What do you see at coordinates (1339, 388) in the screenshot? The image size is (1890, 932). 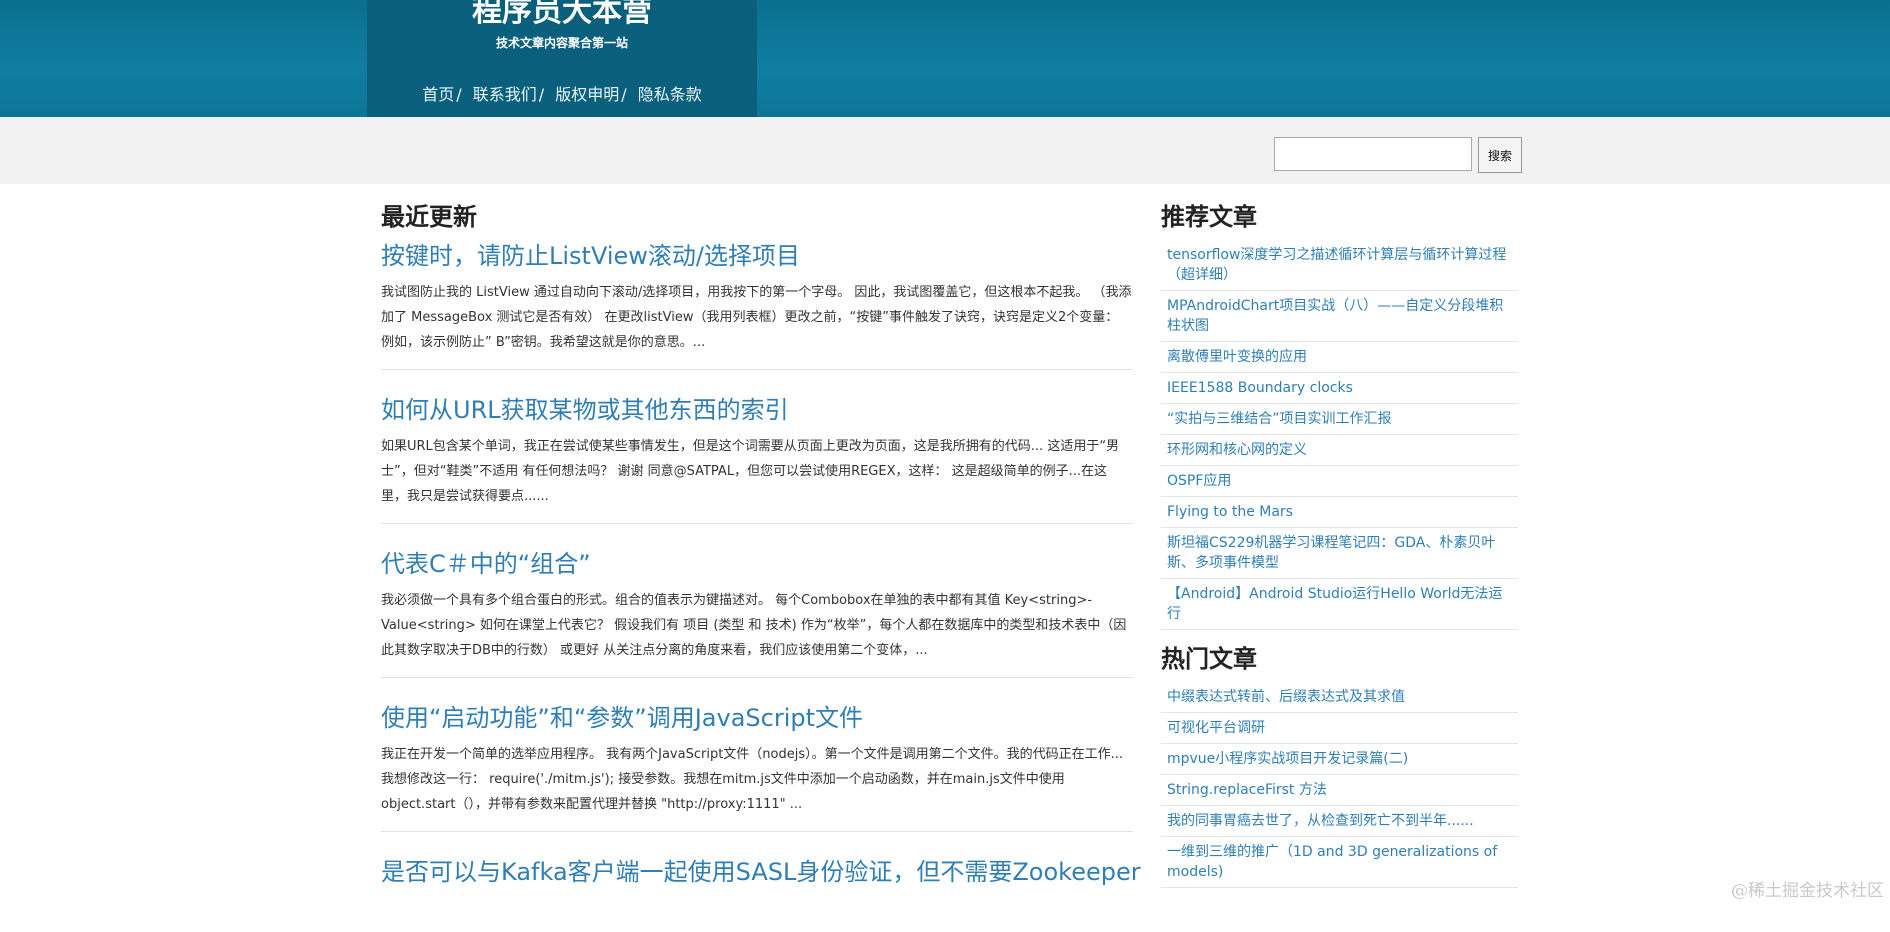 I see `recommended-article-link: IEEE1588 Boundary clocks` at bounding box center [1339, 388].